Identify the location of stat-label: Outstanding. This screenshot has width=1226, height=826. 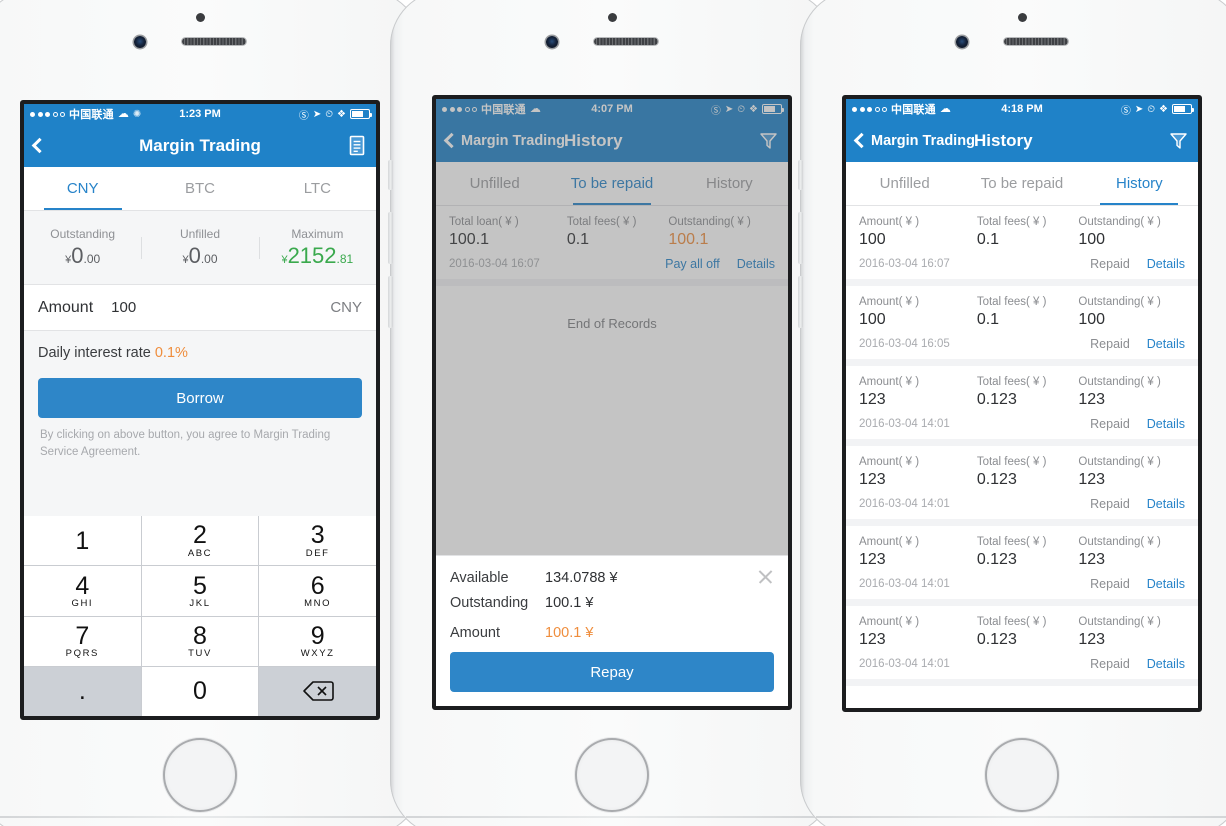
(83, 233).